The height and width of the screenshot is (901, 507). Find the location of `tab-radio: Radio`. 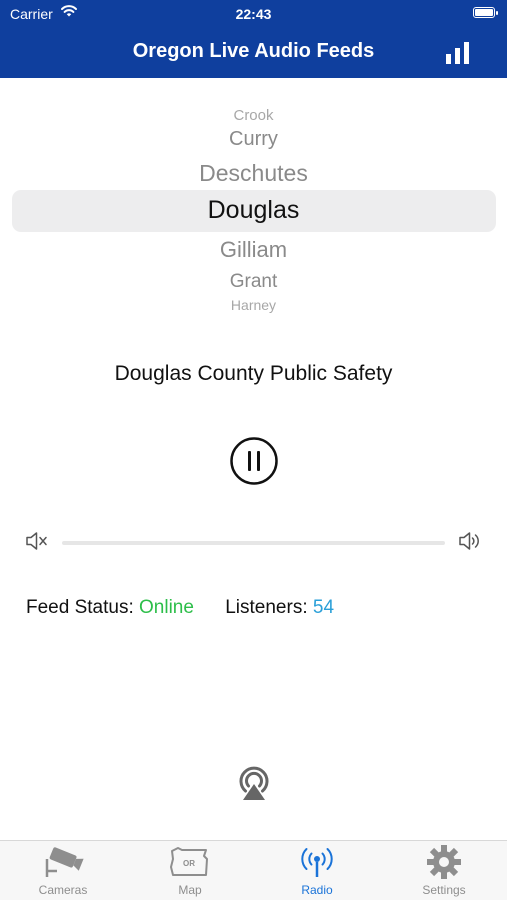

tab-radio: Radio is located at coordinates (317, 873).